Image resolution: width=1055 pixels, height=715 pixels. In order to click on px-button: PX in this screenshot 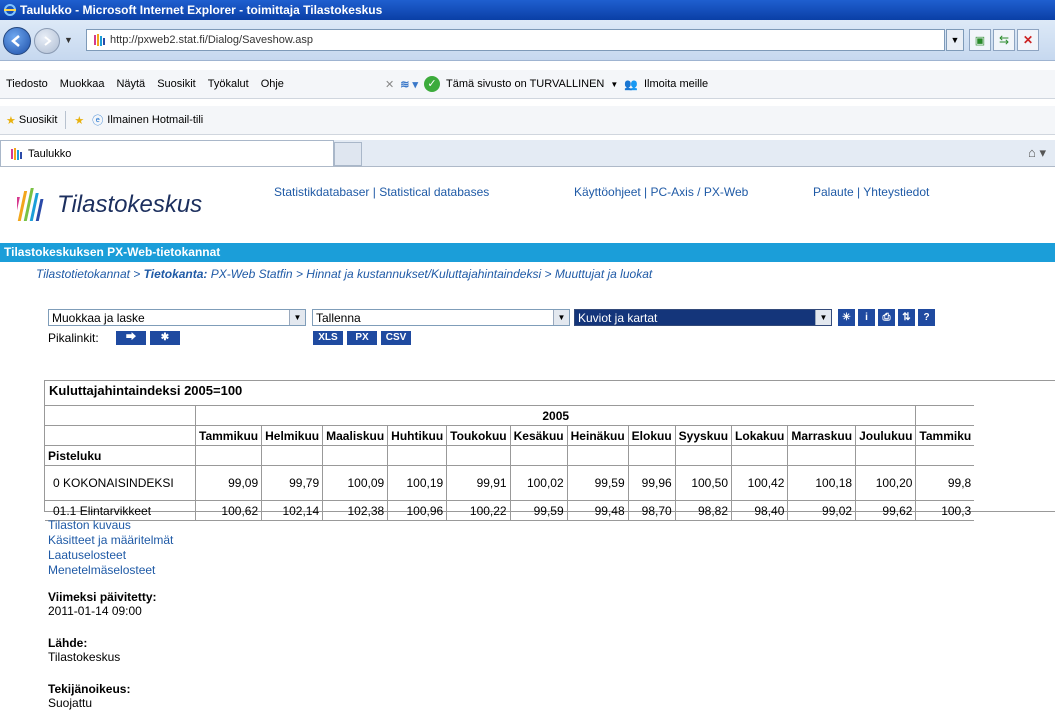, I will do `click(362, 338)`.